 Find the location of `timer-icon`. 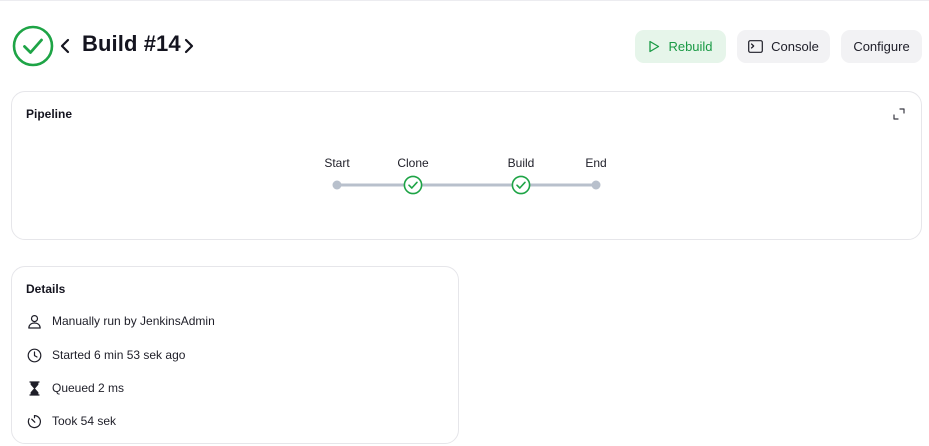

timer-icon is located at coordinates (34, 421).